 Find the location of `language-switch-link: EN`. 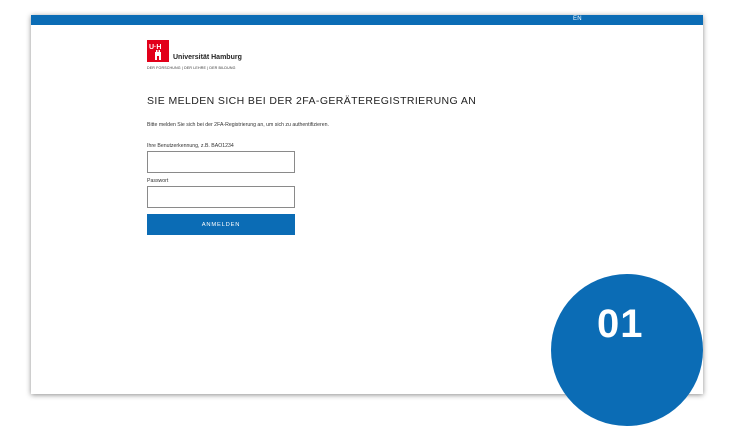

language-switch-link: EN is located at coordinates (577, 19).